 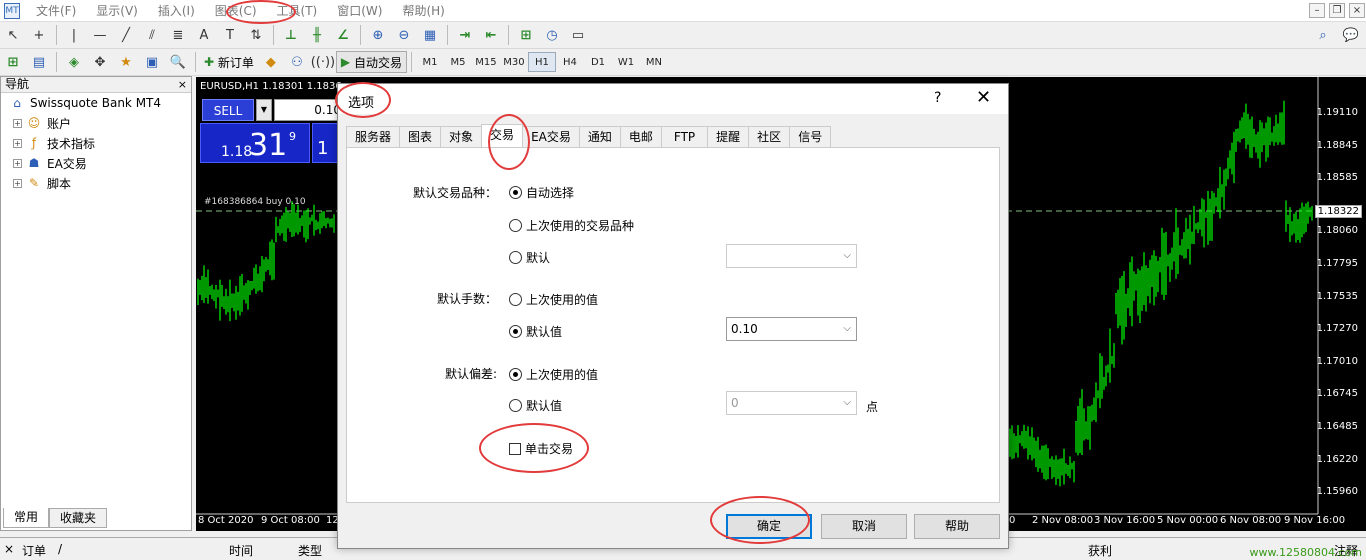 I want to click on periods-icon: ◷, so click(x=552, y=35).